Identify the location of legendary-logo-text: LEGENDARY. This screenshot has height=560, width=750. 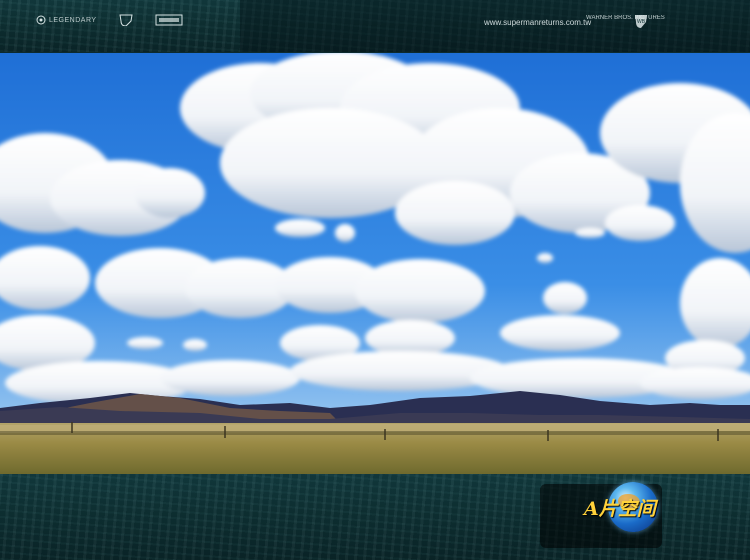
(73, 20).